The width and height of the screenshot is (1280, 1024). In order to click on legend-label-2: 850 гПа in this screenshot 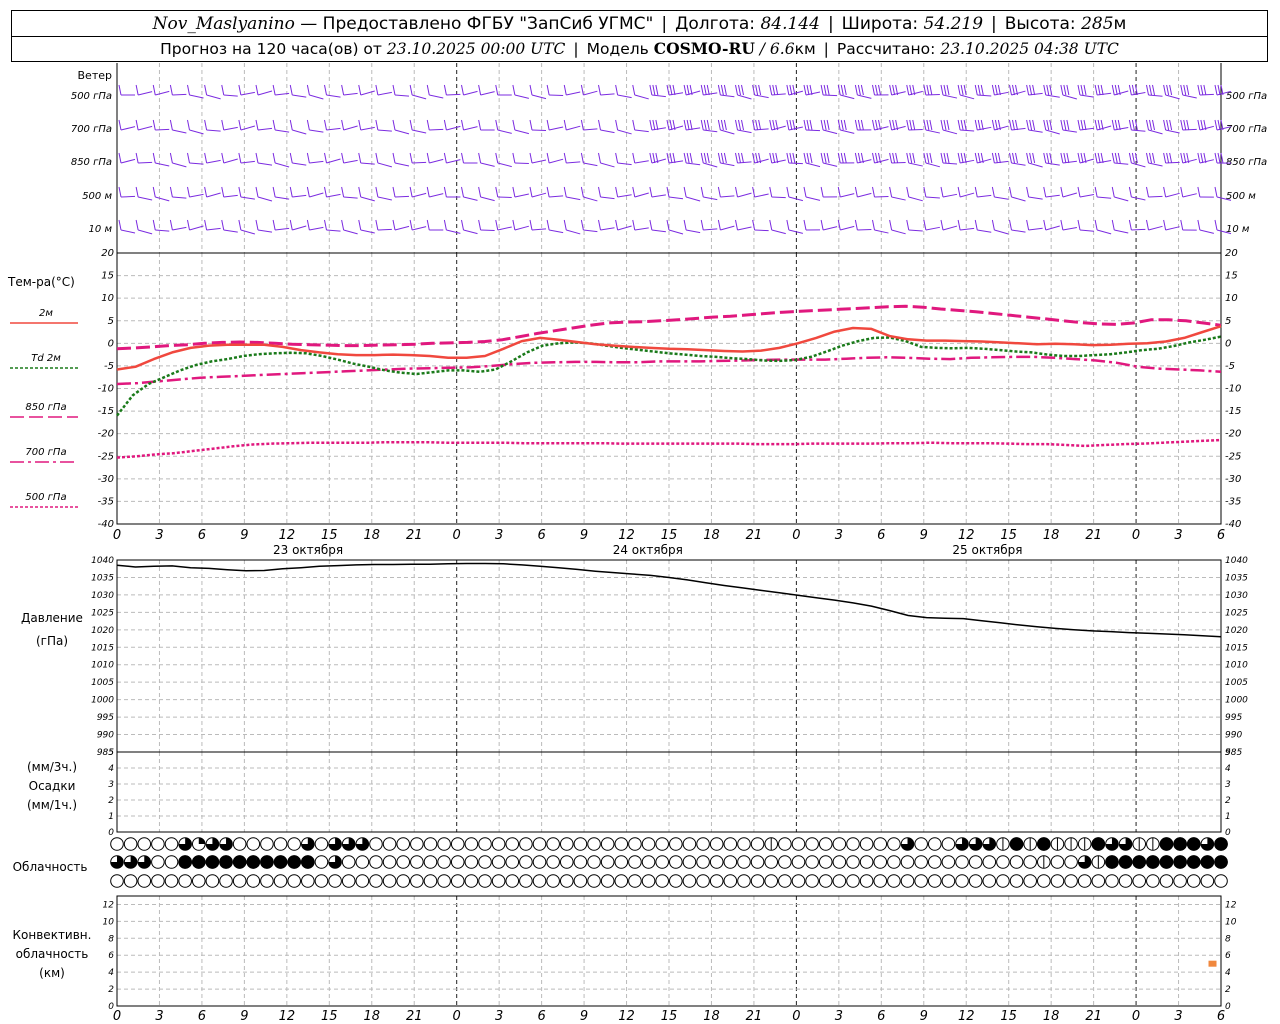, I will do `click(45, 407)`.